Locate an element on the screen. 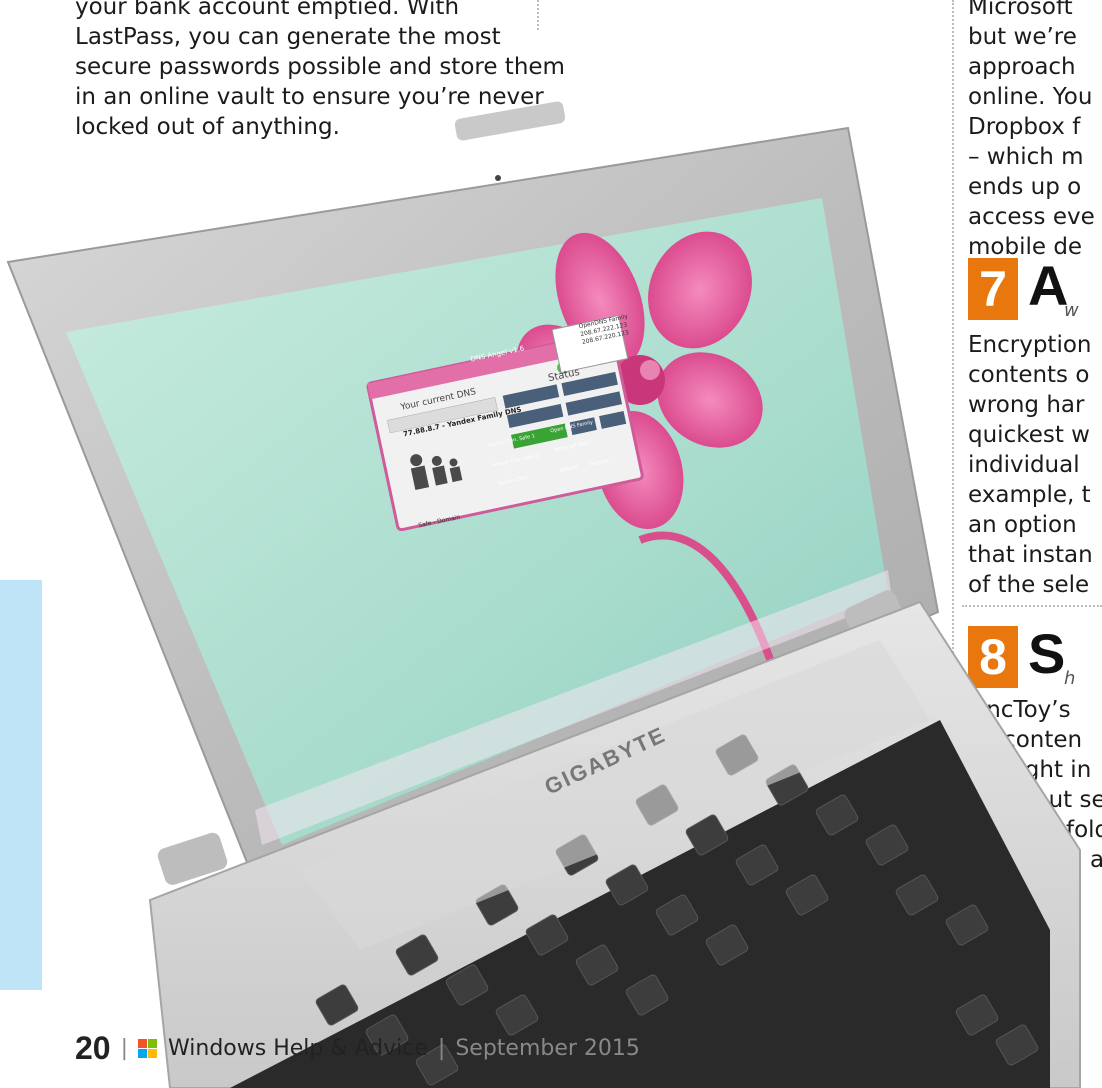 Image resolution: width=1102 pixels, height=1088 pixels. webcam-icon is located at coordinates (498, 178).